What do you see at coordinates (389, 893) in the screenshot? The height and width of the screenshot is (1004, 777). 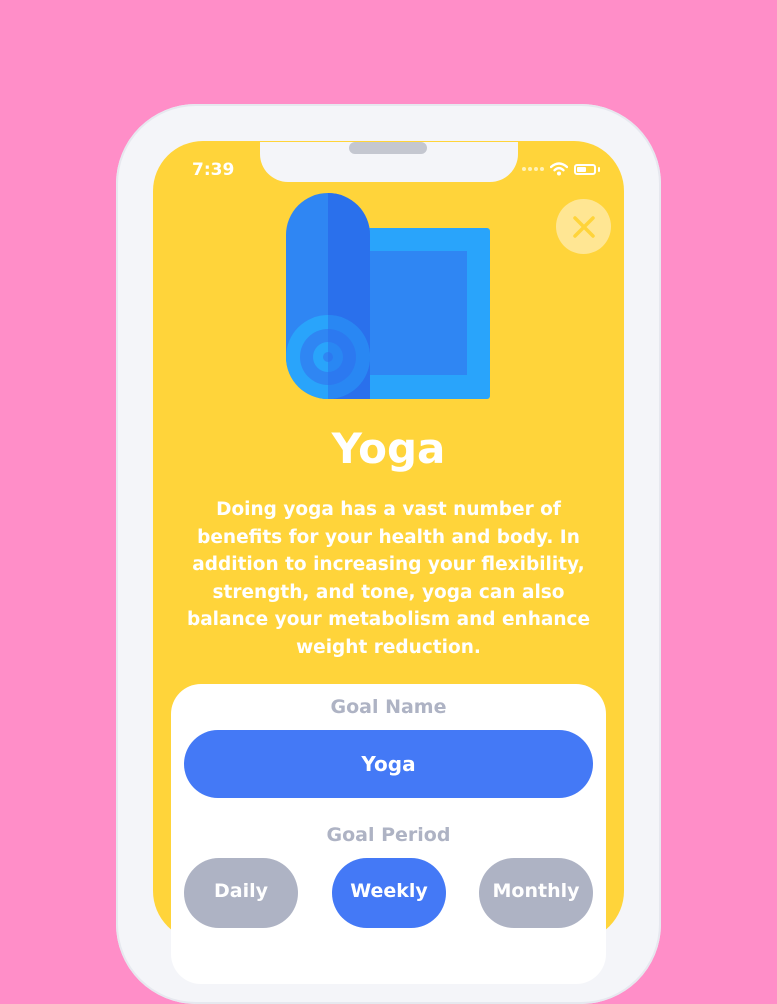 I see `period-weekly-button: Weekly` at bounding box center [389, 893].